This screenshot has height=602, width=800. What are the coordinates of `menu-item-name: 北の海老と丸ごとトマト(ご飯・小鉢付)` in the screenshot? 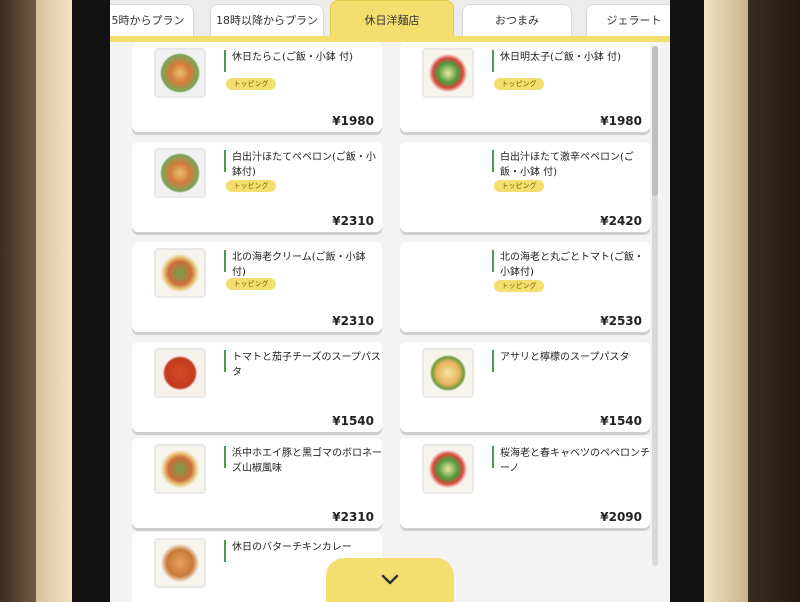 It's located at (572, 265).